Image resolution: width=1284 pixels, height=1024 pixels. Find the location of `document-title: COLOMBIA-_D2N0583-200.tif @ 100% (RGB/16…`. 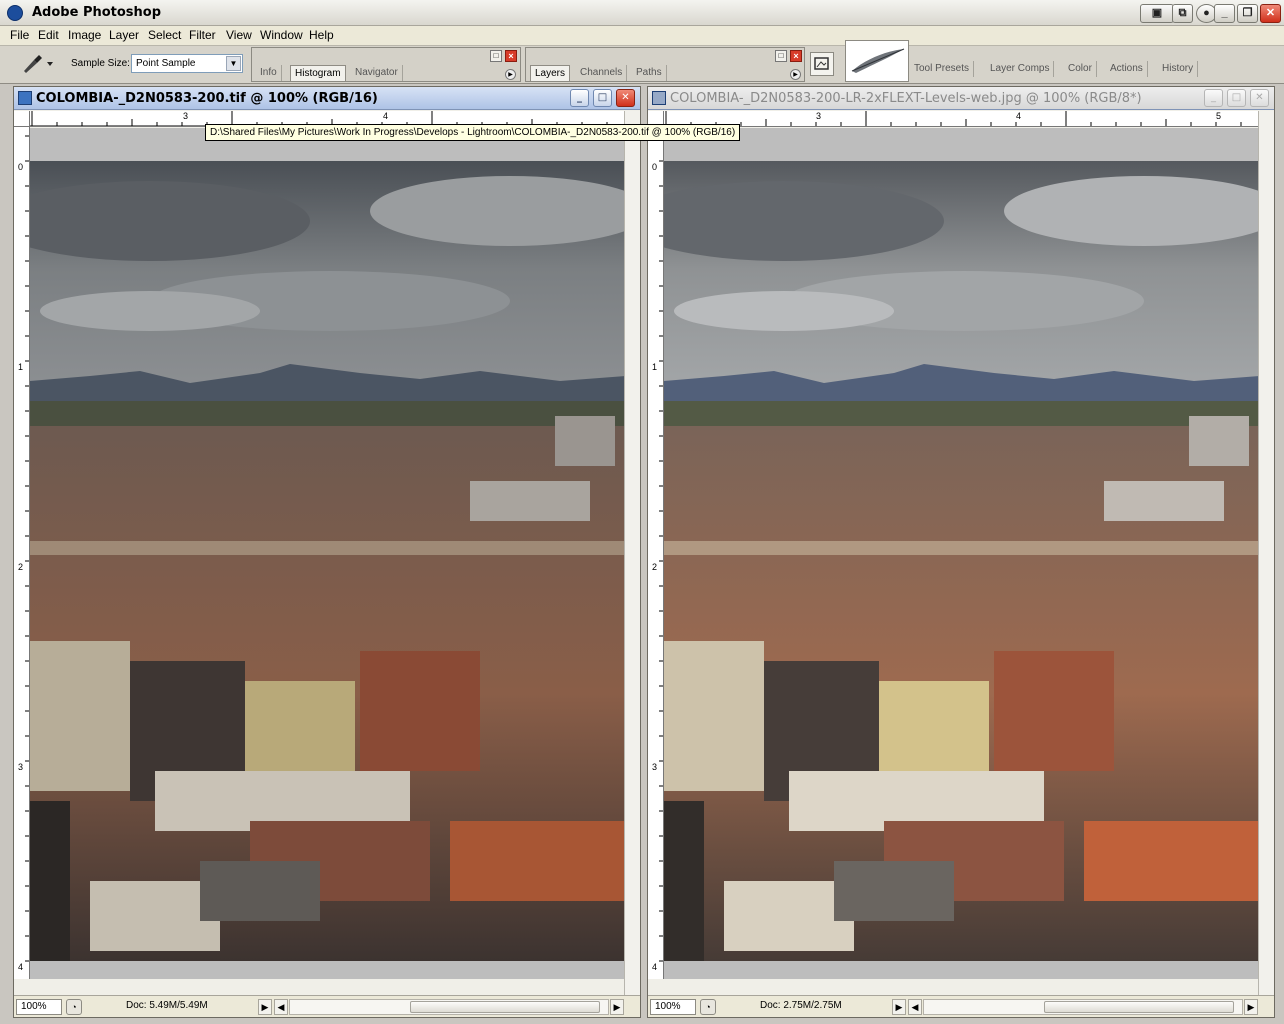

document-title: COLOMBIA-_D2N0583-200.tif @ 100% (RGB/16… is located at coordinates (207, 98).